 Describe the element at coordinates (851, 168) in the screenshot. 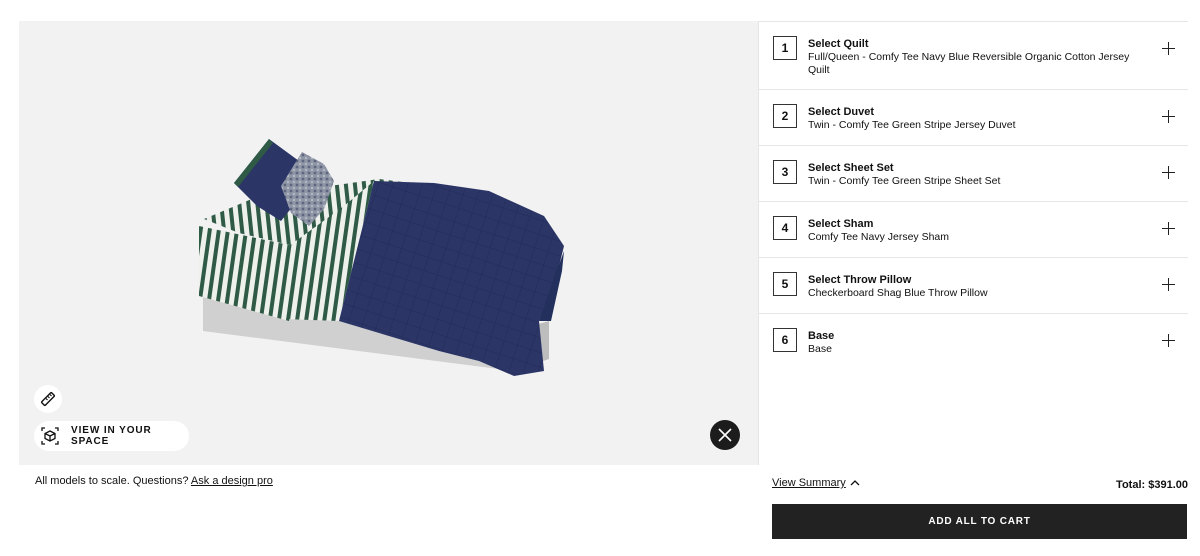

I see `step-title: Select Sheet Set` at that location.